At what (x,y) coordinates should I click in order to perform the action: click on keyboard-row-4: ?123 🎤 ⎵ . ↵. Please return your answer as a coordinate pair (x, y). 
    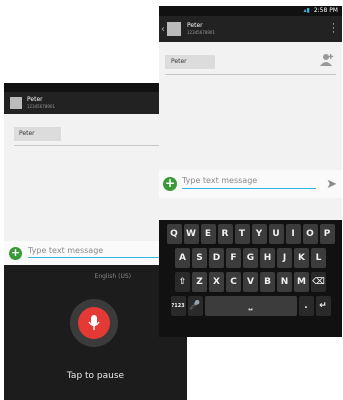
    Looking at the image, I should click on (250, 306).